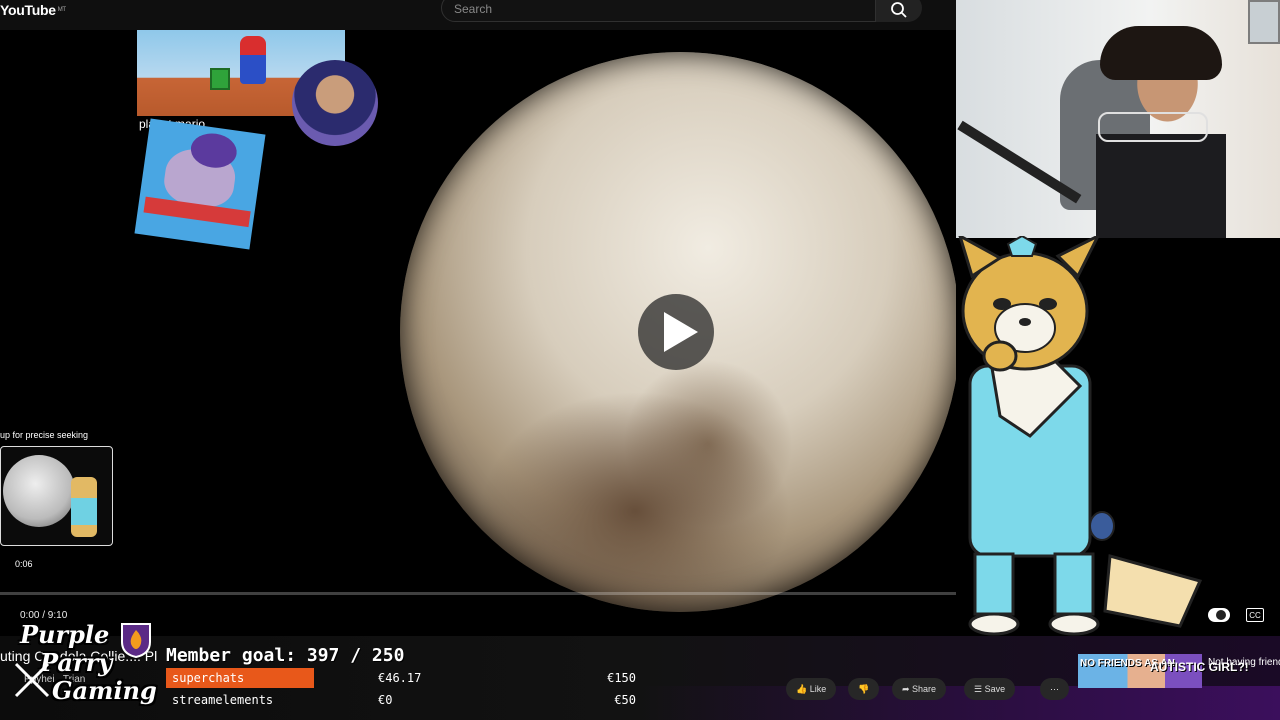  I want to click on seek-preview-time: 0:06, so click(24, 564).